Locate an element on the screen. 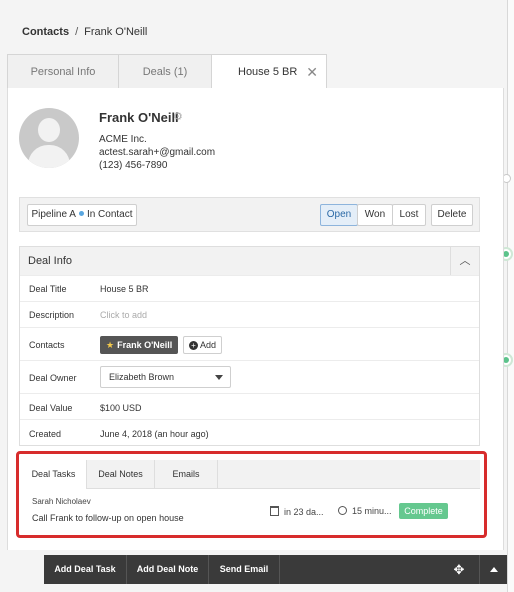 The height and width of the screenshot is (592, 514). row-deal-title: Deal Title House 5 BR is located at coordinates (249, 288).